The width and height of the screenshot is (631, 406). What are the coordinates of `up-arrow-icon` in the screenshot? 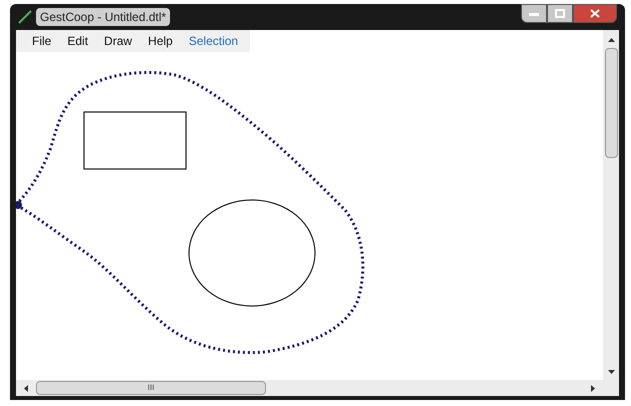 It's located at (611, 40).